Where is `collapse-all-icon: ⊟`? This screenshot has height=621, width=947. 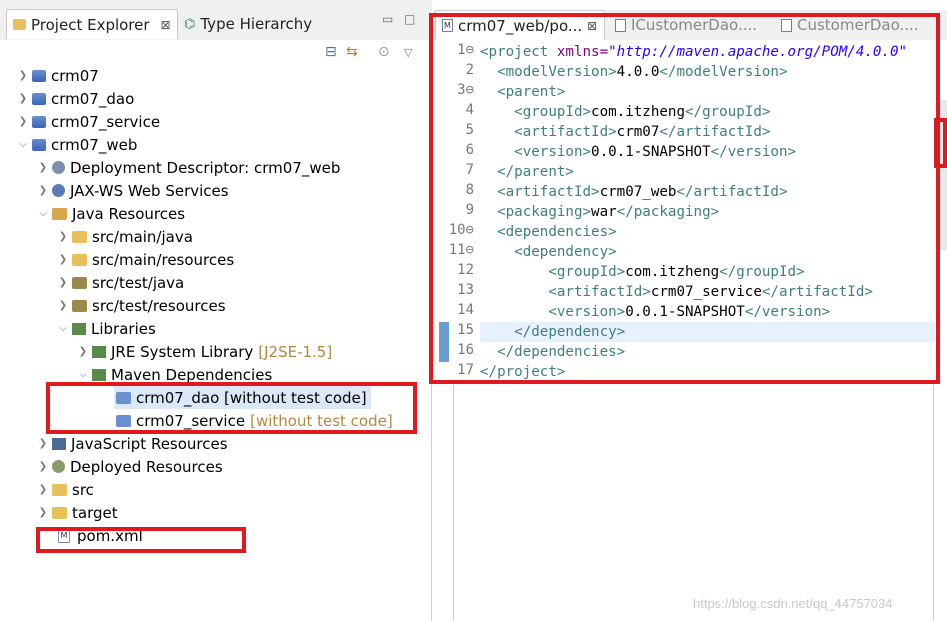
collapse-all-icon: ⊟ is located at coordinates (331, 52).